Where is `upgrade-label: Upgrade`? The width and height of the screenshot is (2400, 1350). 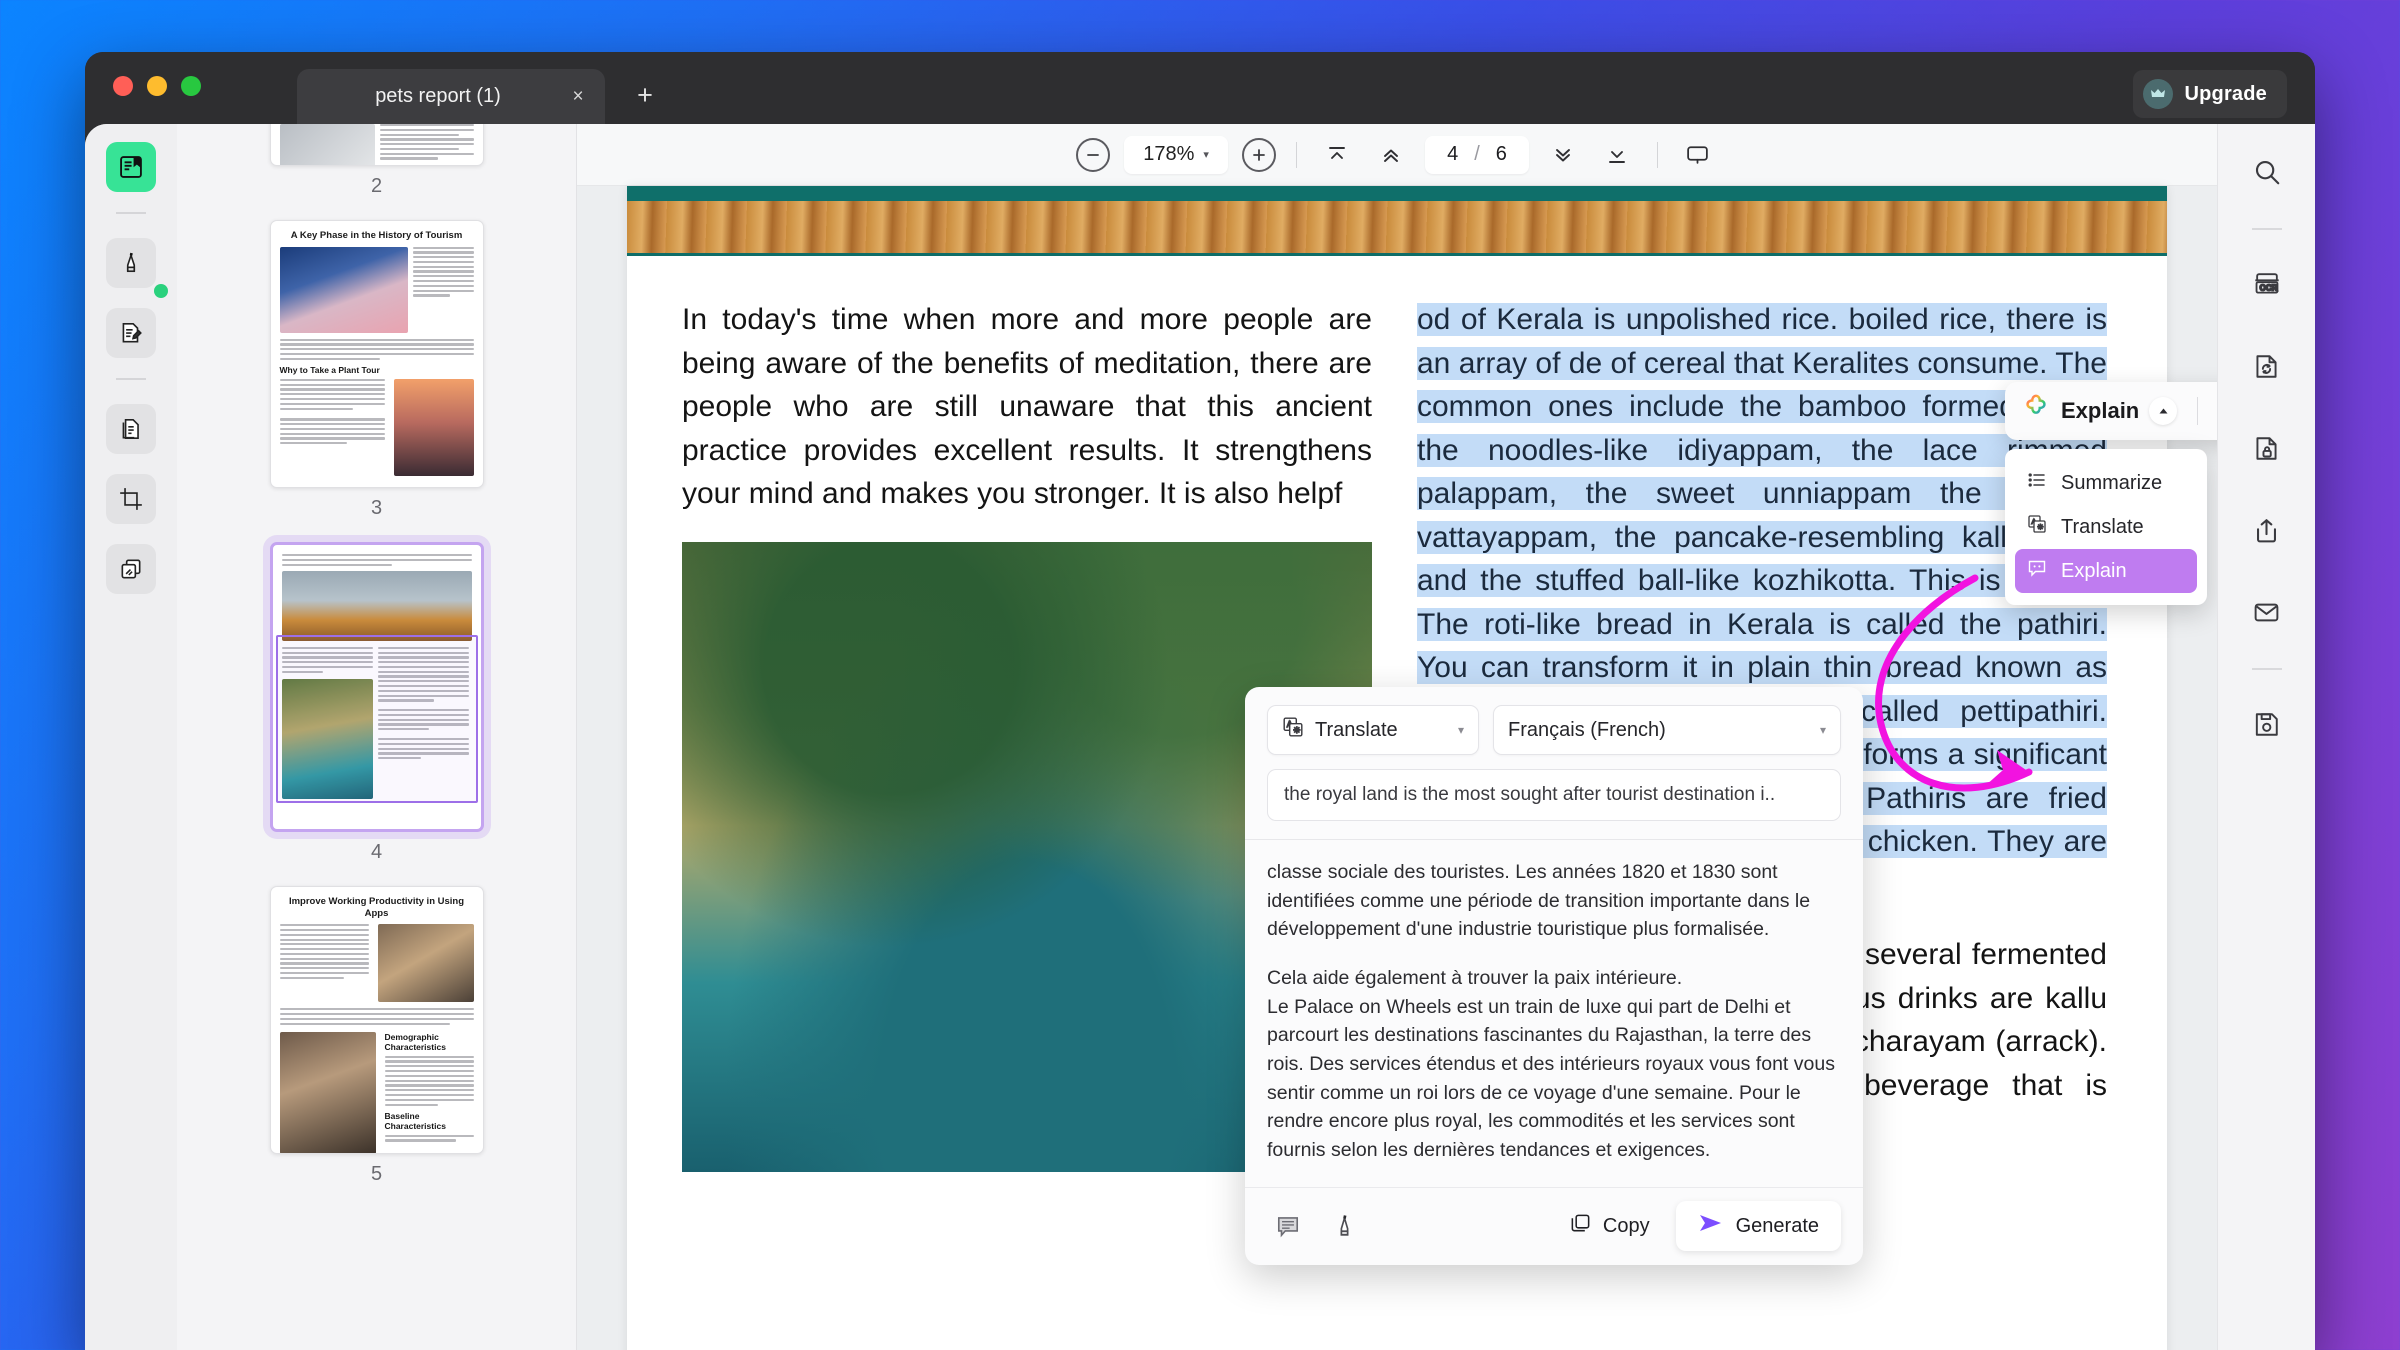 upgrade-label: Upgrade is located at coordinates (2225, 93).